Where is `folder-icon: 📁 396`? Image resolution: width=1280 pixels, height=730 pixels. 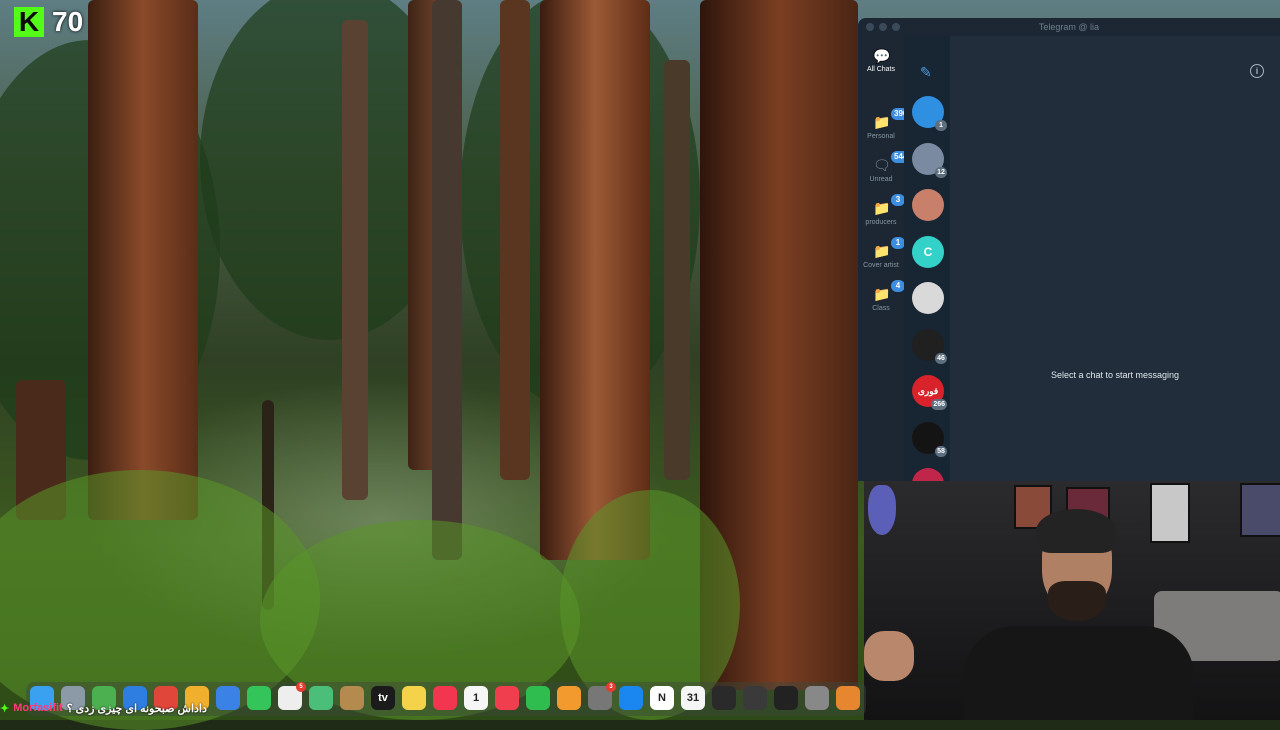
folder-icon: 📁 396 is located at coordinates (892, 118).